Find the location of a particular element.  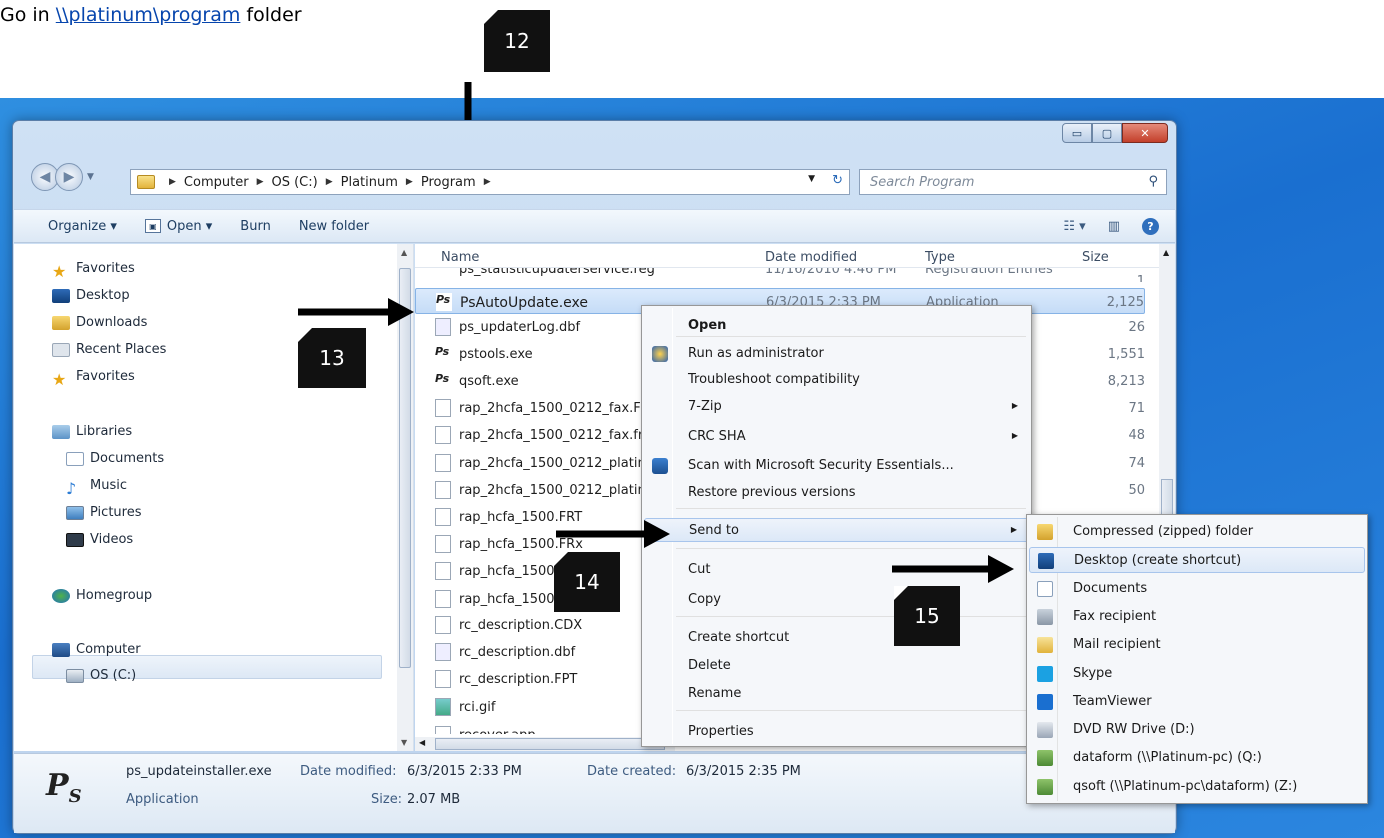

nav-recent-places: Recent Places is located at coordinates (109, 349).